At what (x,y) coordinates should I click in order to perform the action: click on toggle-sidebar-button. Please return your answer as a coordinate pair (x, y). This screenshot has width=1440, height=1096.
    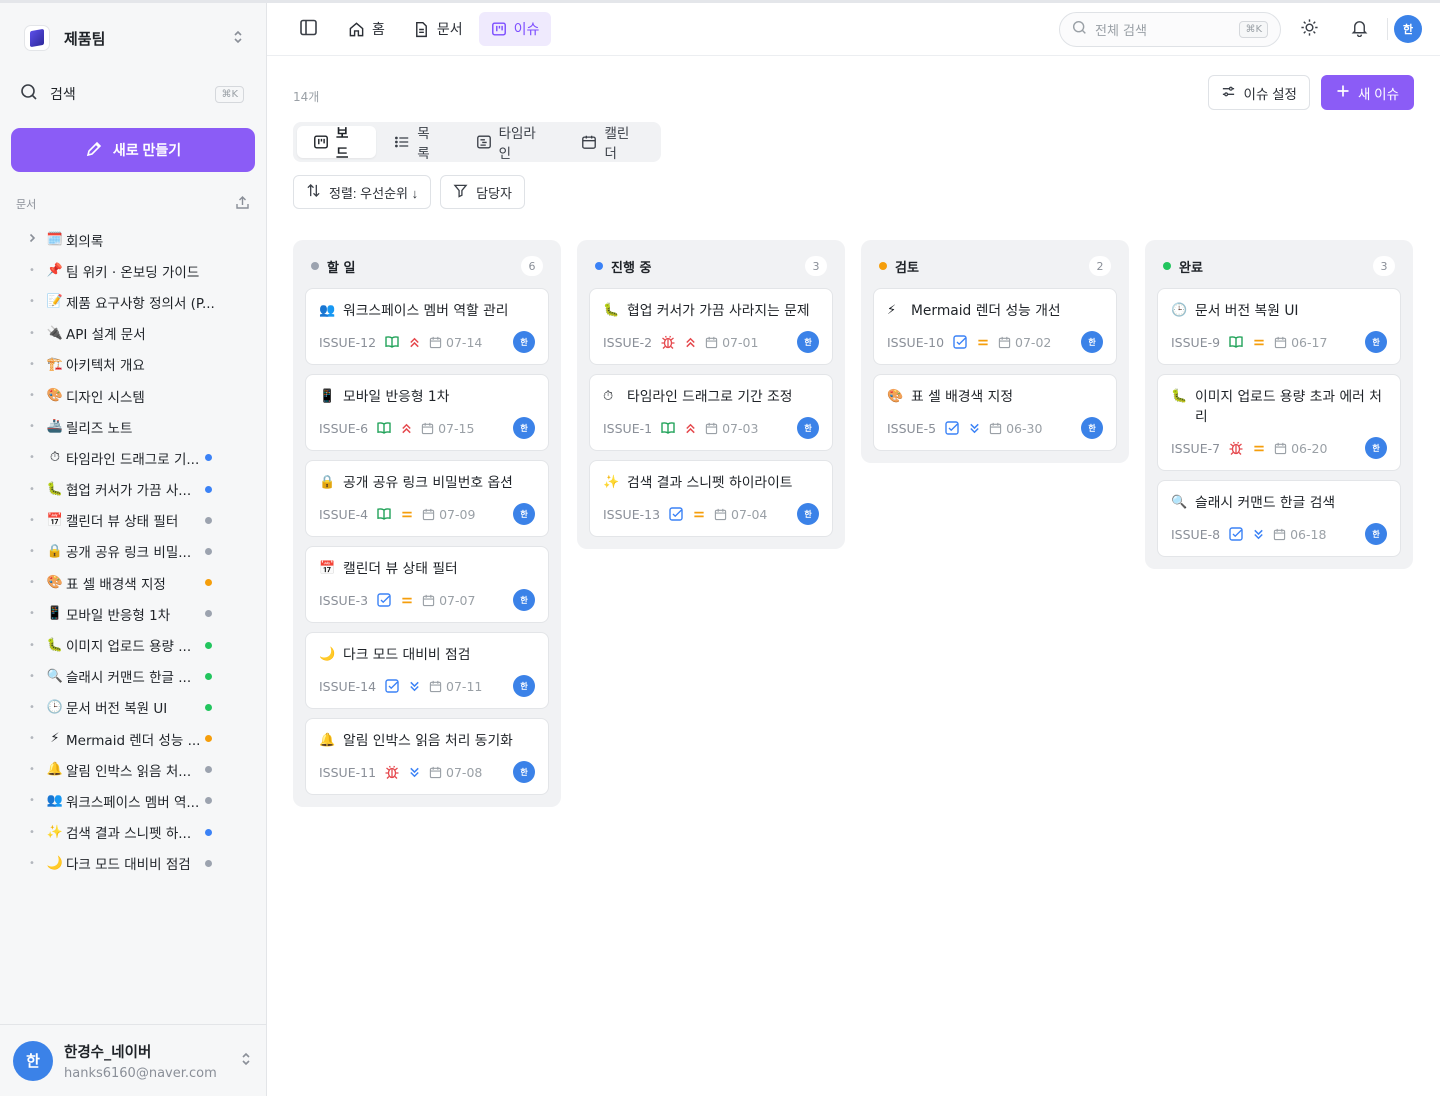
    Looking at the image, I should click on (308, 29).